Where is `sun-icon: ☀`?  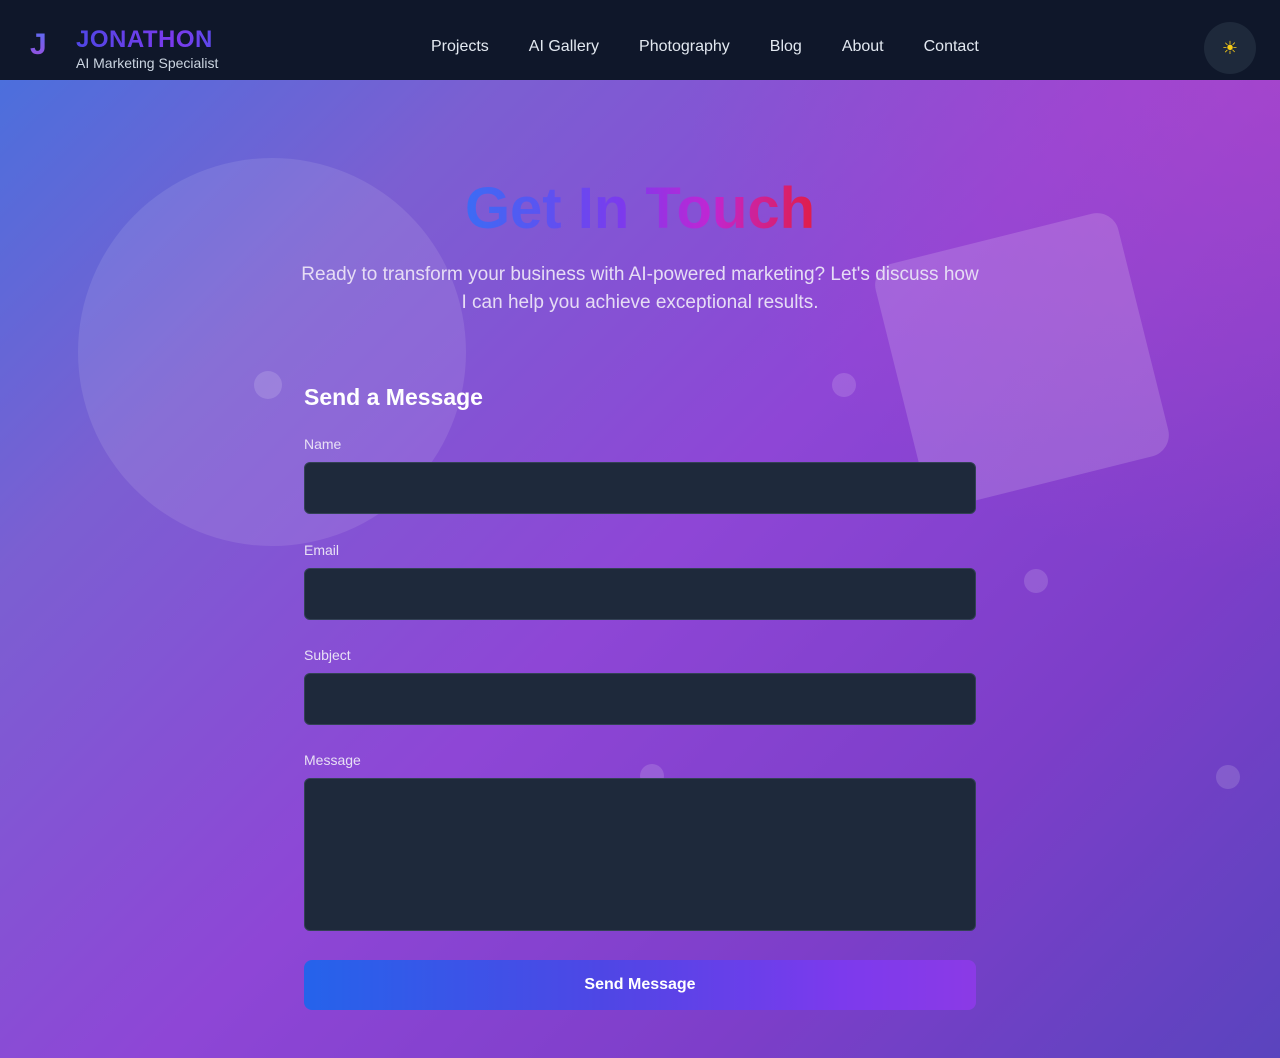
sun-icon: ☀ is located at coordinates (1230, 47).